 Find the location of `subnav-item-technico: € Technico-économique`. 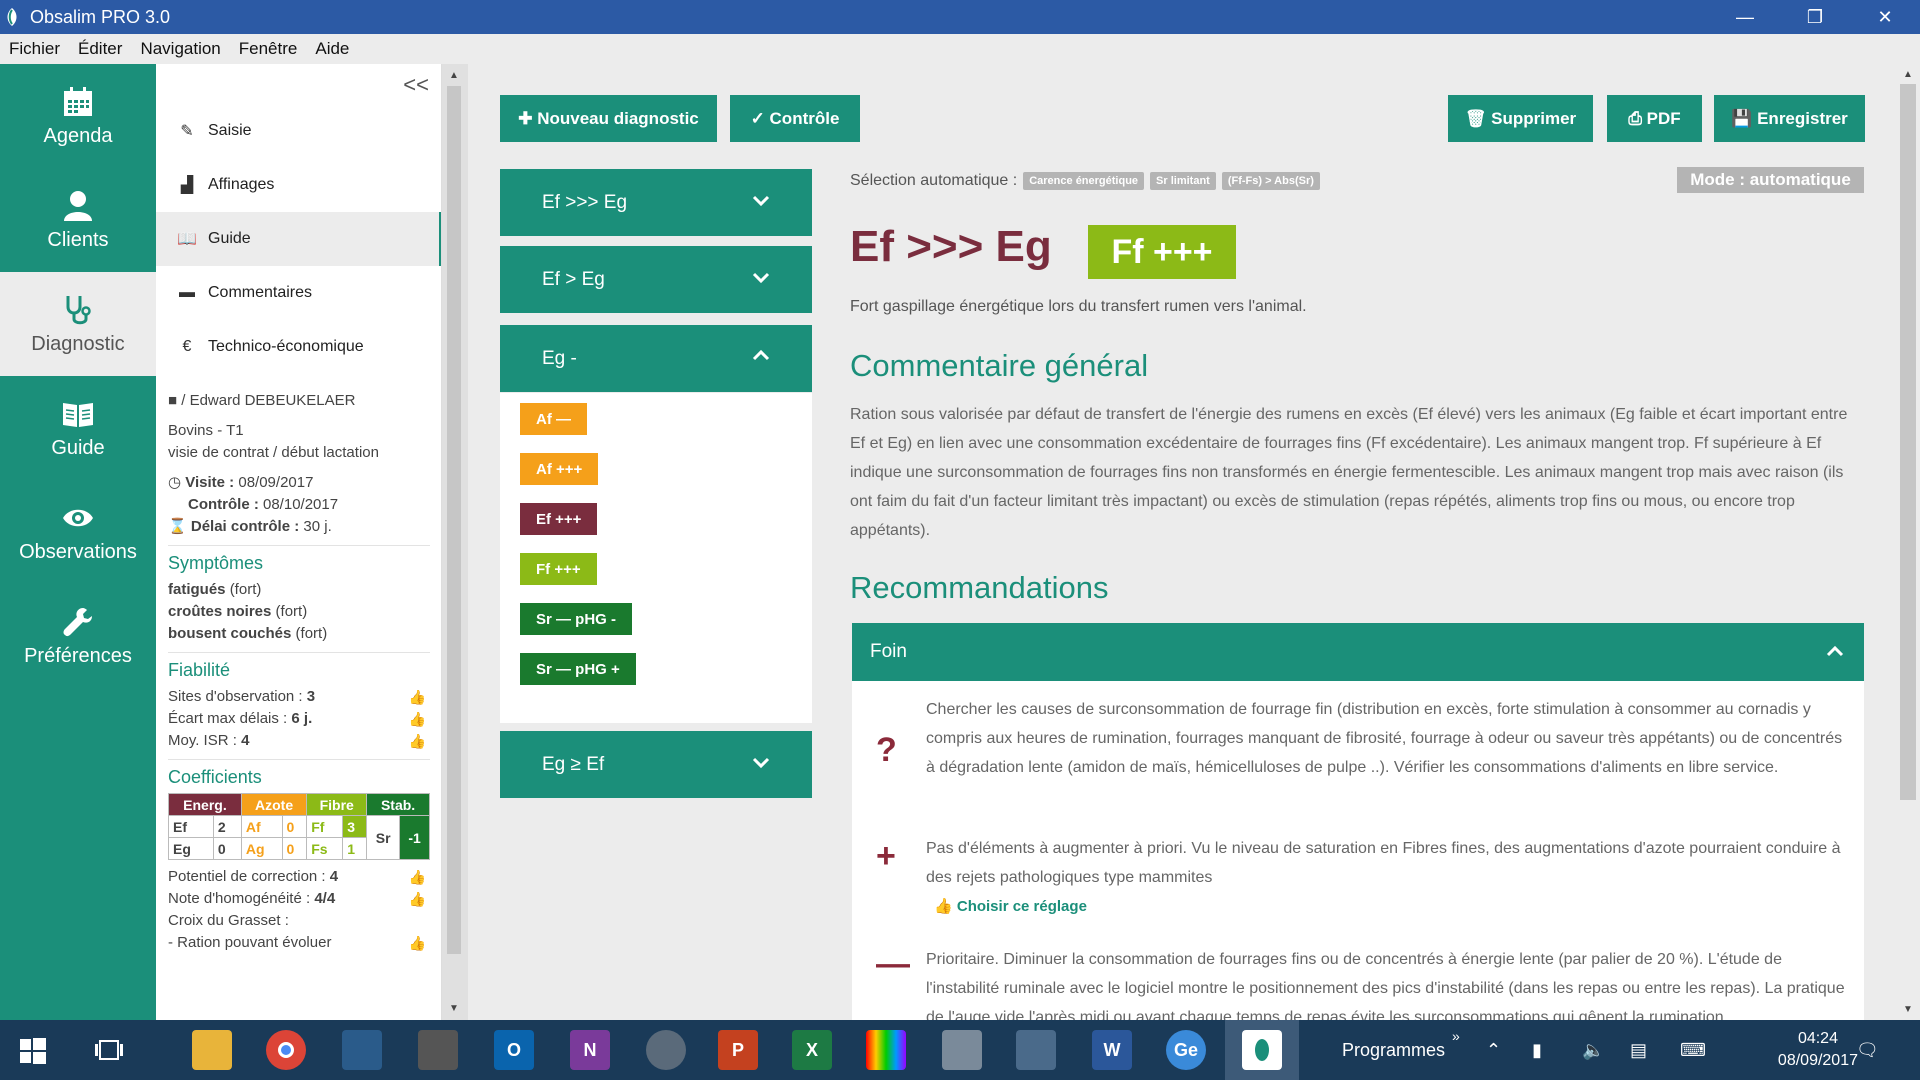

subnav-item-technico: € Technico-économique is located at coordinates (298, 347).